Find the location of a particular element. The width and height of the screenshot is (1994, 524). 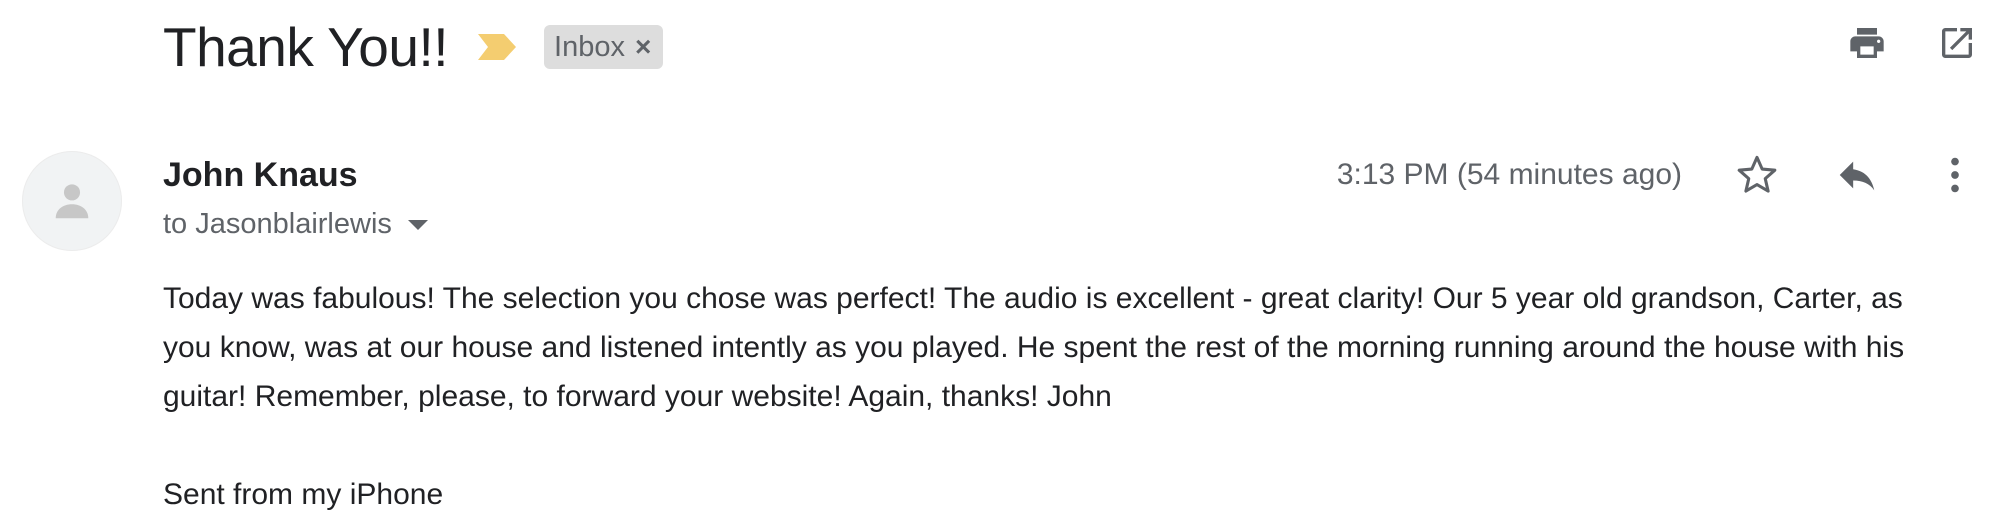

message-signature: Sent from my iPhone is located at coordinates (303, 494).